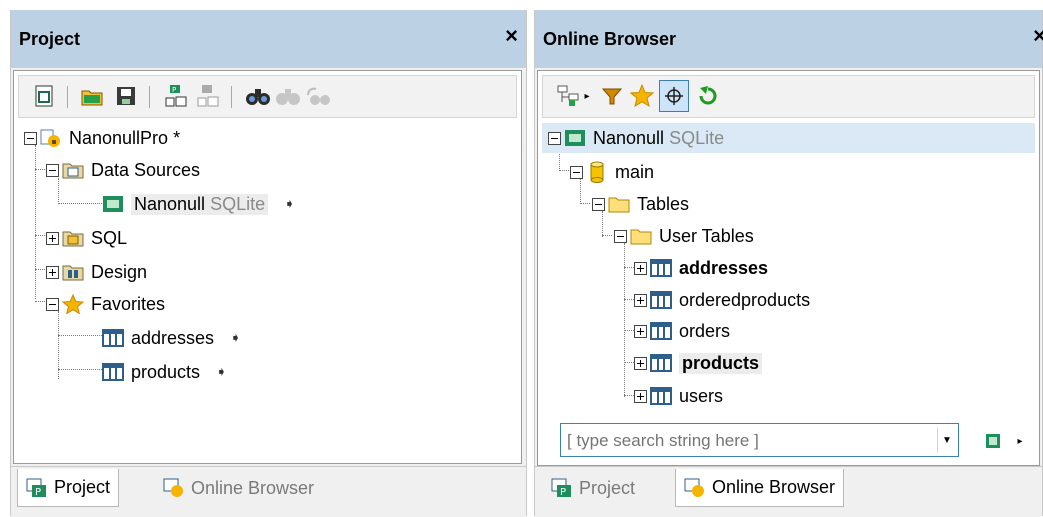 The height and width of the screenshot is (517, 1043). What do you see at coordinates (674, 96) in the screenshot?
I see `locate-object-icon` at bounding box center [674, 96].